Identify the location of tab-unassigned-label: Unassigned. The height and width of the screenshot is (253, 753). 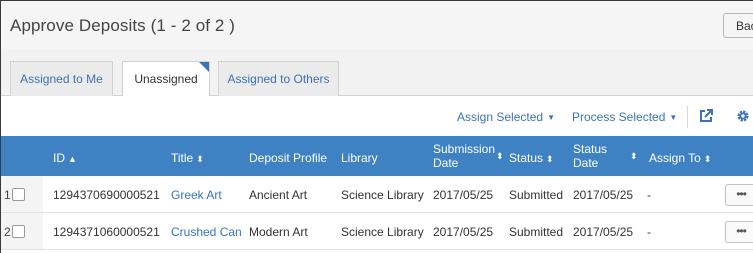
(166, 79).